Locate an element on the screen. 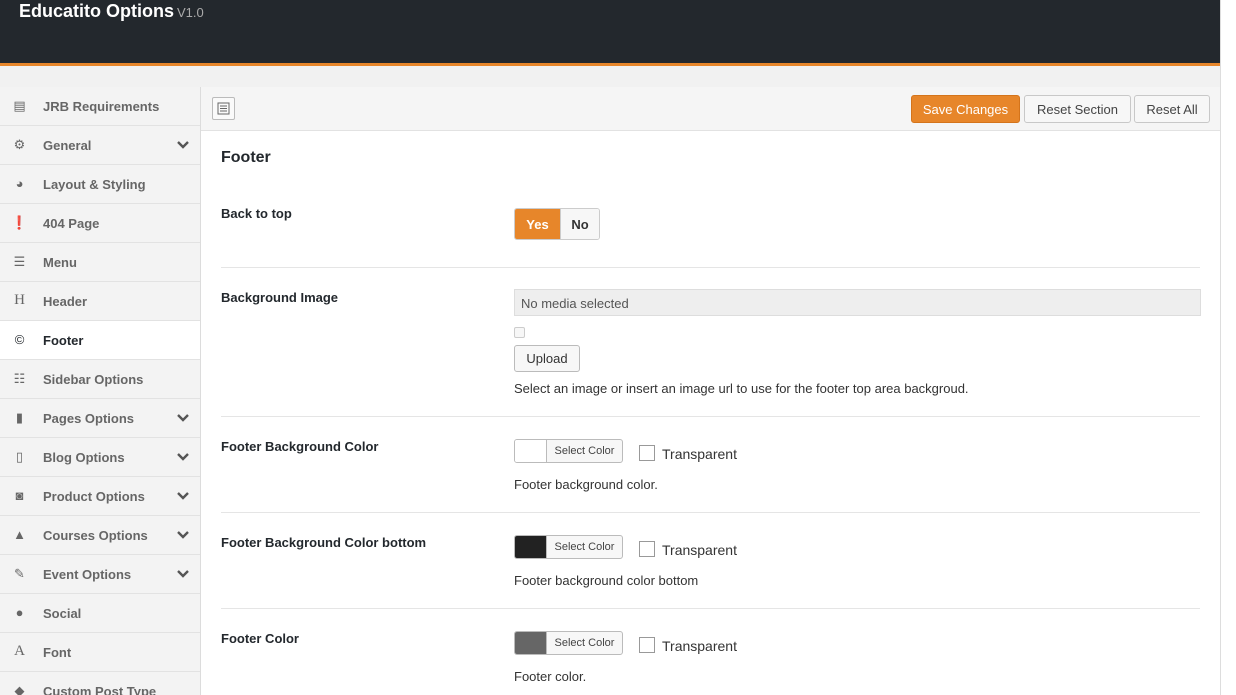 The height and width of the screenshot is (695, 1236). footer-bg-color-label: Footer Background Color is located at coordinates (300, 446).